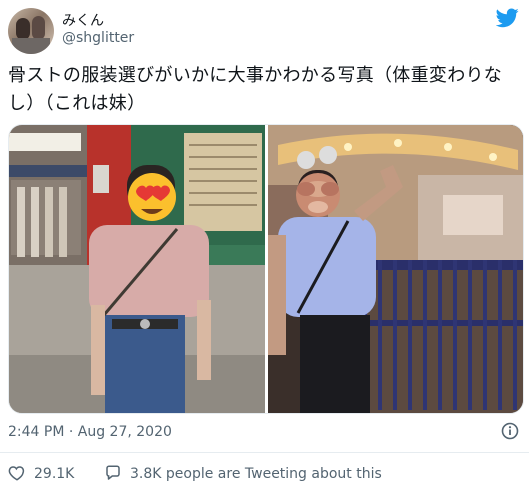 Image resolution: width=529 pixels, height=488 pixels. What do you see at coordinates (510, 431) in the screenshot?
I see `info-icon` at bounding box center [510, 431].